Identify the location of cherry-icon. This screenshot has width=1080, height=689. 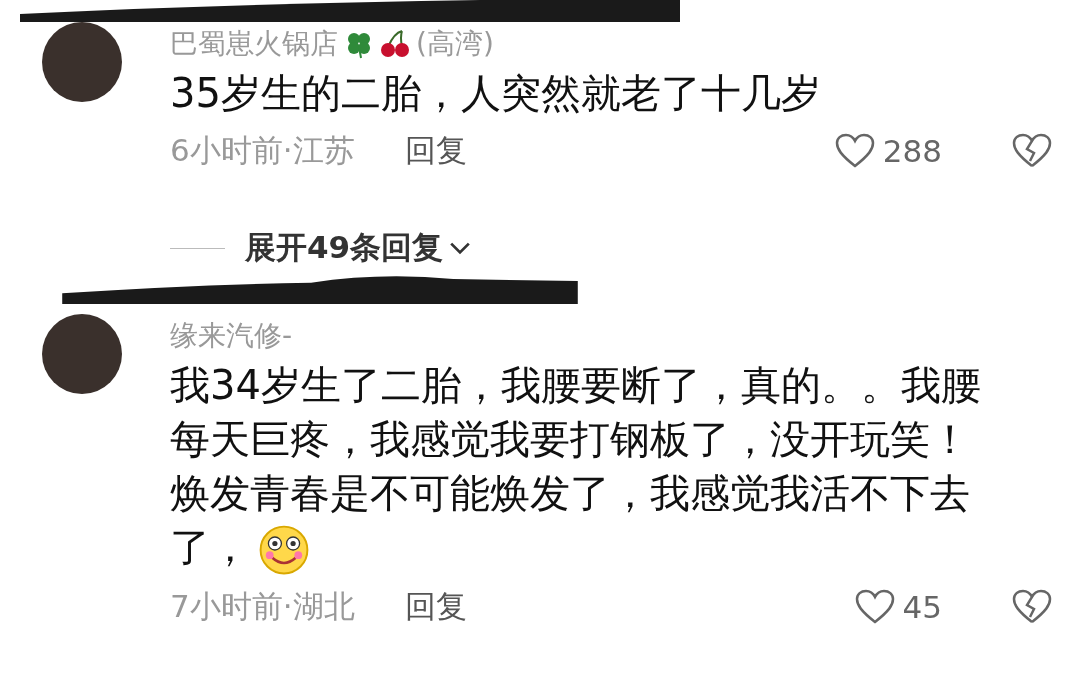
(395, 44).